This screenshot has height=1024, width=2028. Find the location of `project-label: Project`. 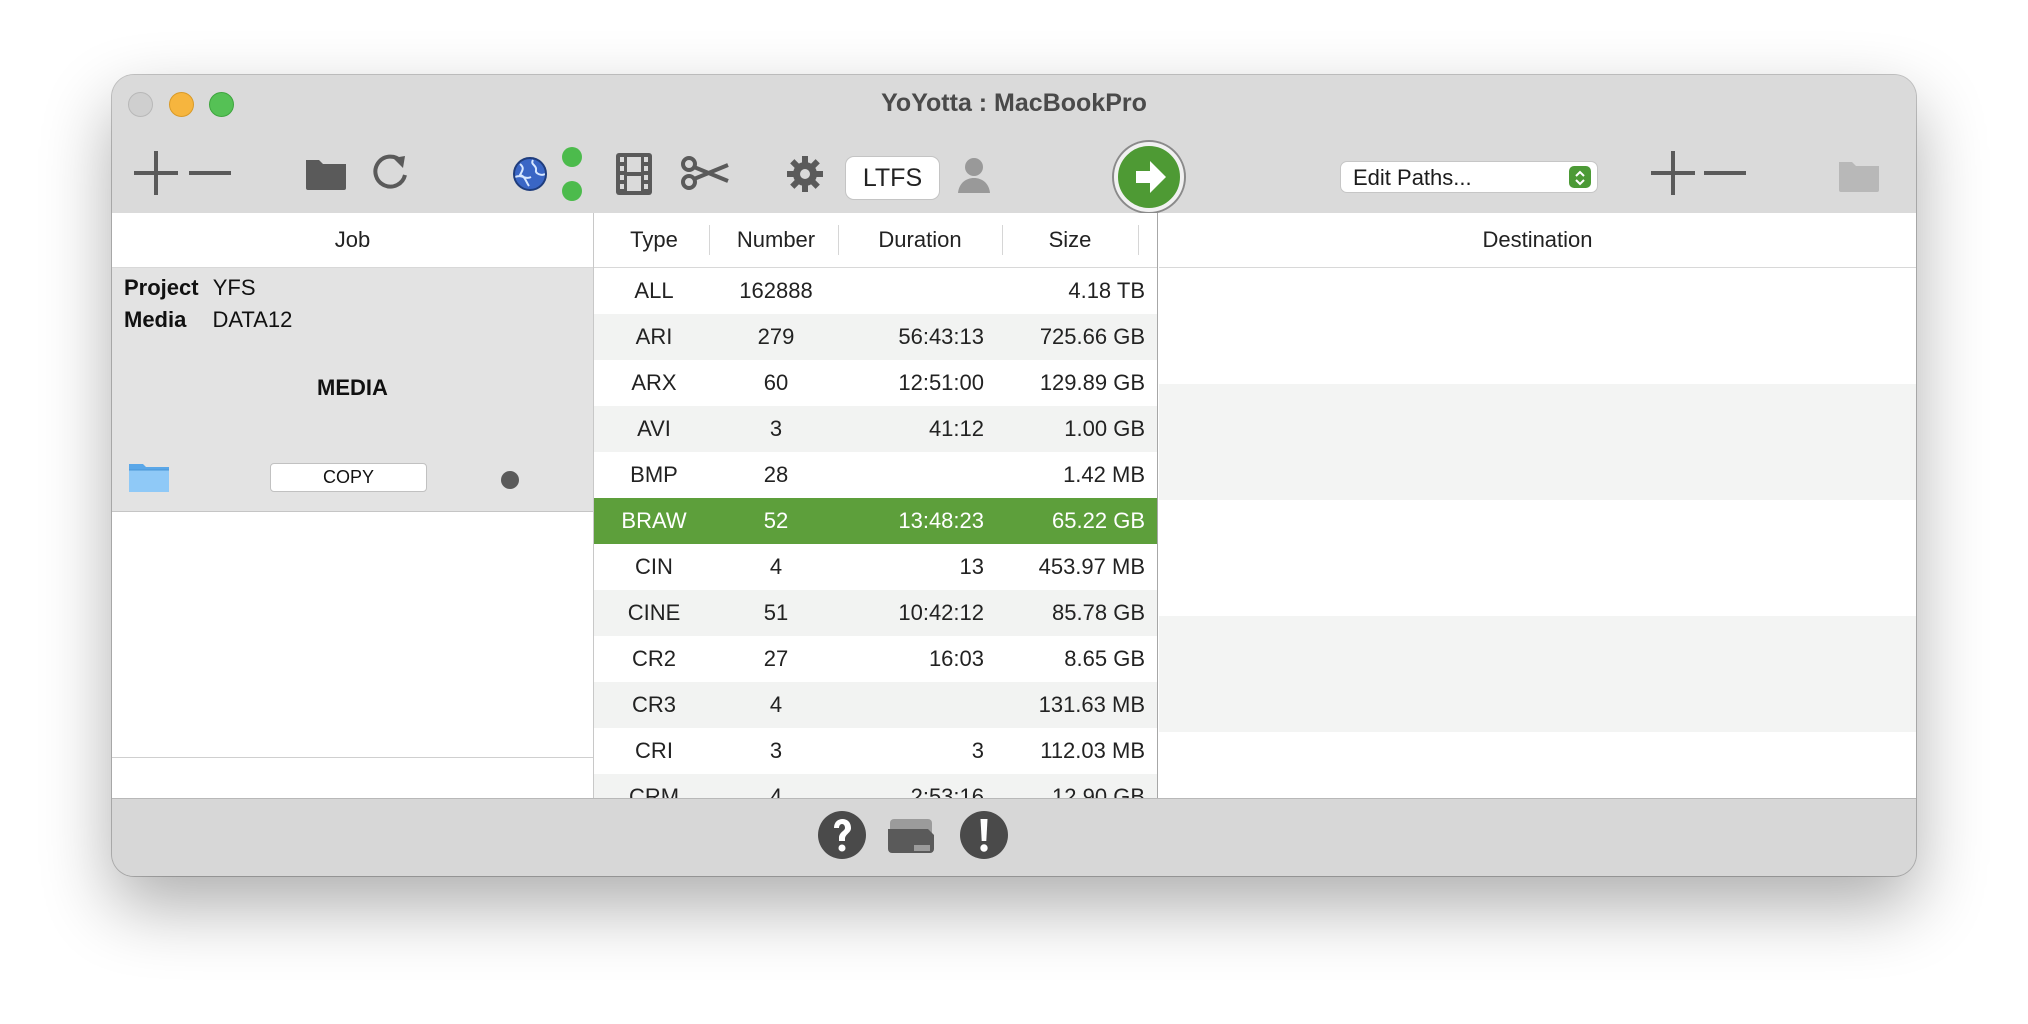

project-label: Project is located at coordinates (161, 287).